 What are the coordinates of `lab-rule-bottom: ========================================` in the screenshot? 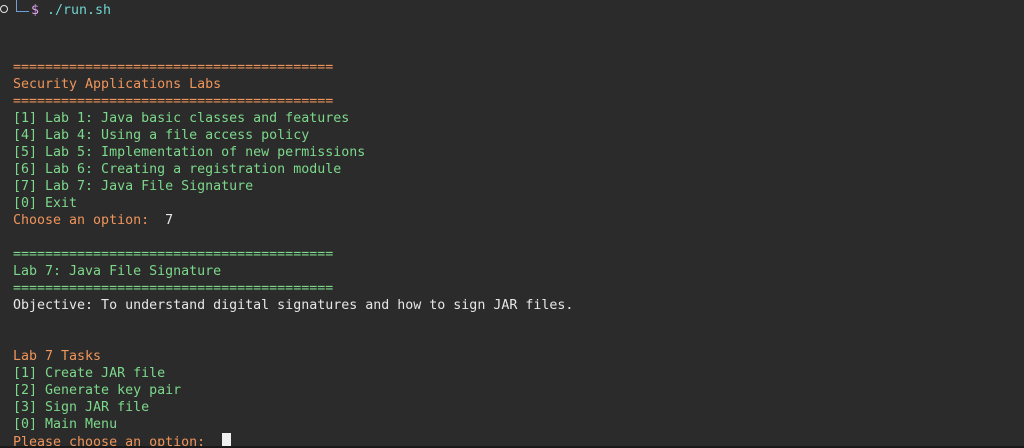 It's located at (173, 288).